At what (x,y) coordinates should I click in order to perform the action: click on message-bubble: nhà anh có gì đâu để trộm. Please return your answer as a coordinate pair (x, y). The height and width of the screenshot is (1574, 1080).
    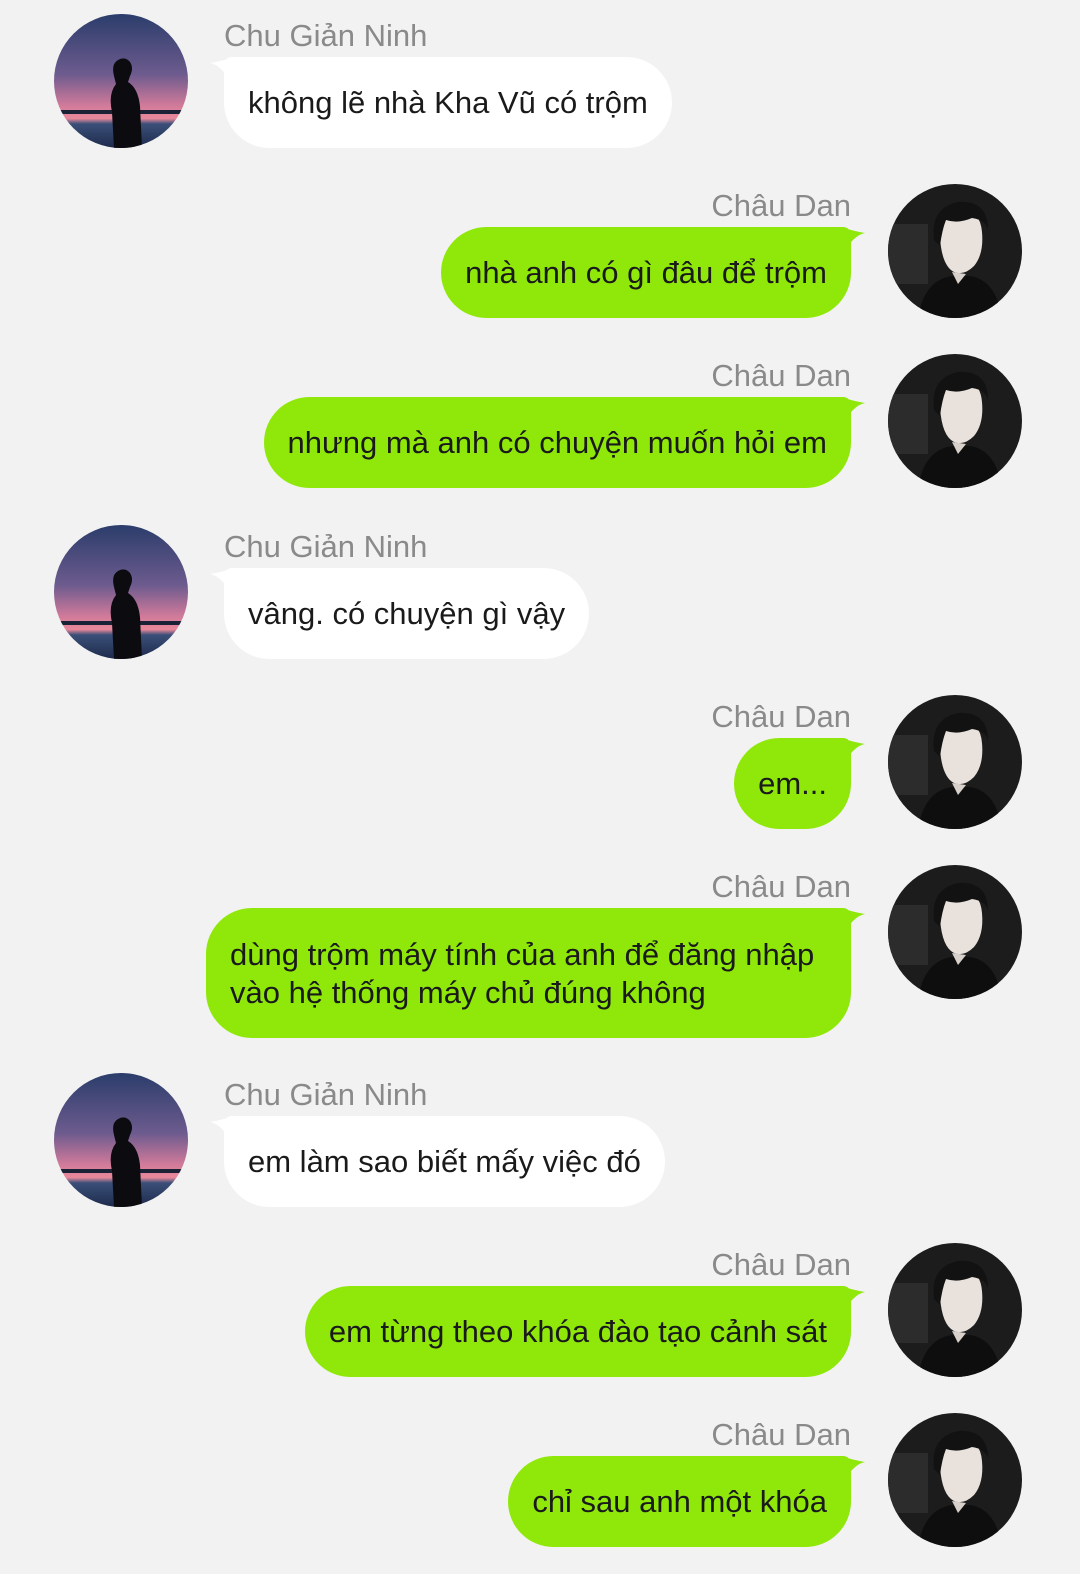
    Looking at the image, I should click on (646, 272).